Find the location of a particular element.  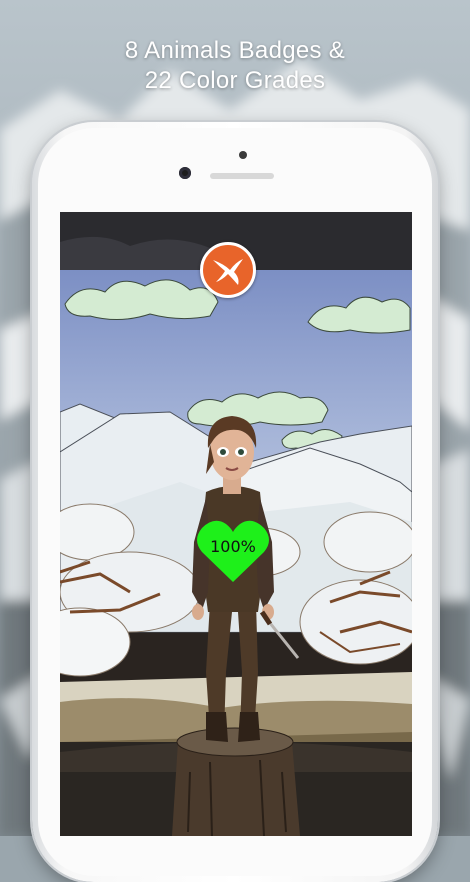

phone-camera is located at coordinates (185, 173).